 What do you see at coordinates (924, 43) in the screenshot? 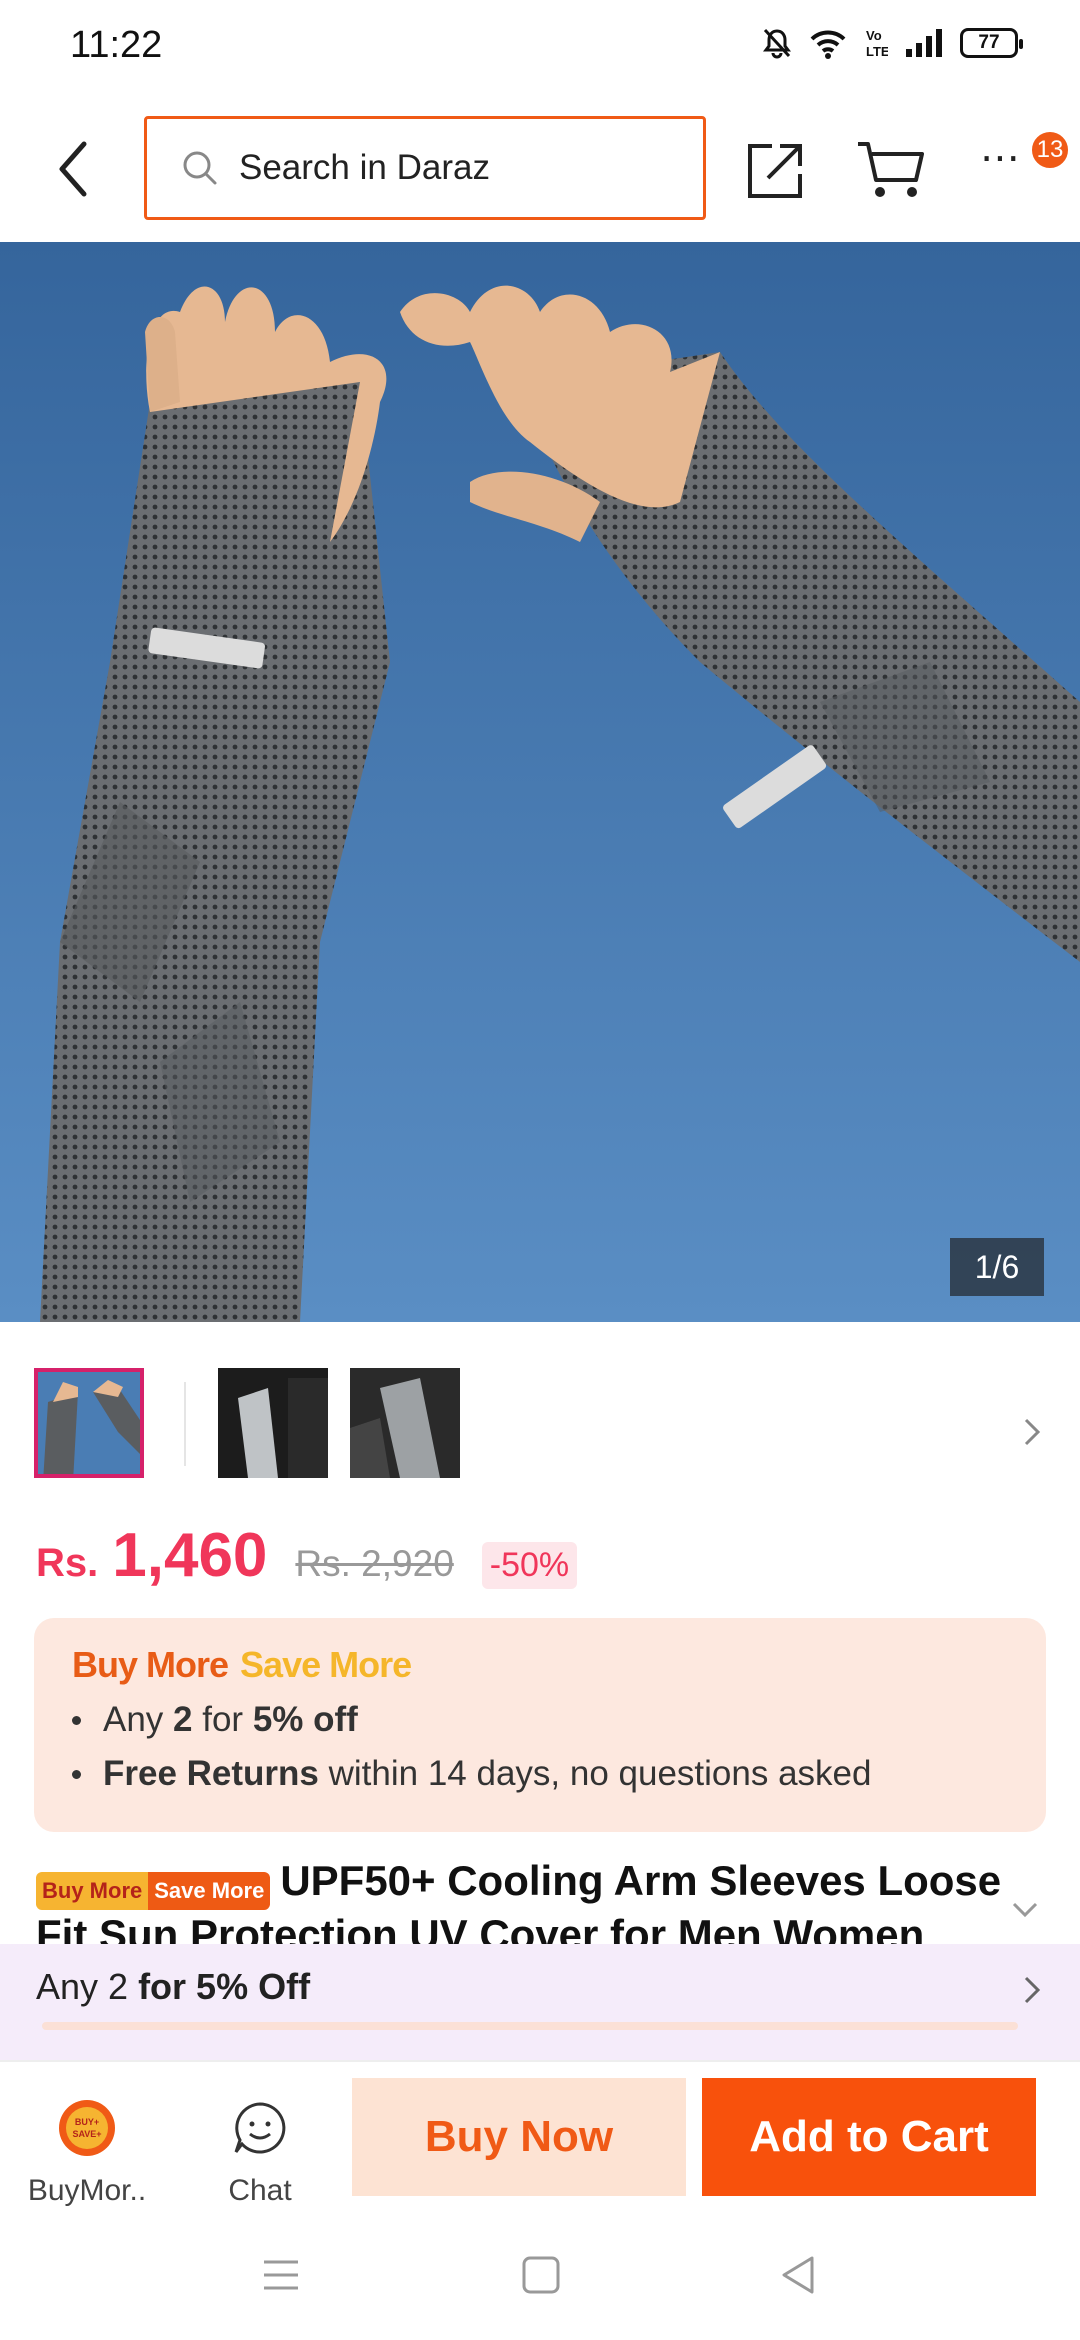
I see `signal-icon` at bounding box center [924, 43].